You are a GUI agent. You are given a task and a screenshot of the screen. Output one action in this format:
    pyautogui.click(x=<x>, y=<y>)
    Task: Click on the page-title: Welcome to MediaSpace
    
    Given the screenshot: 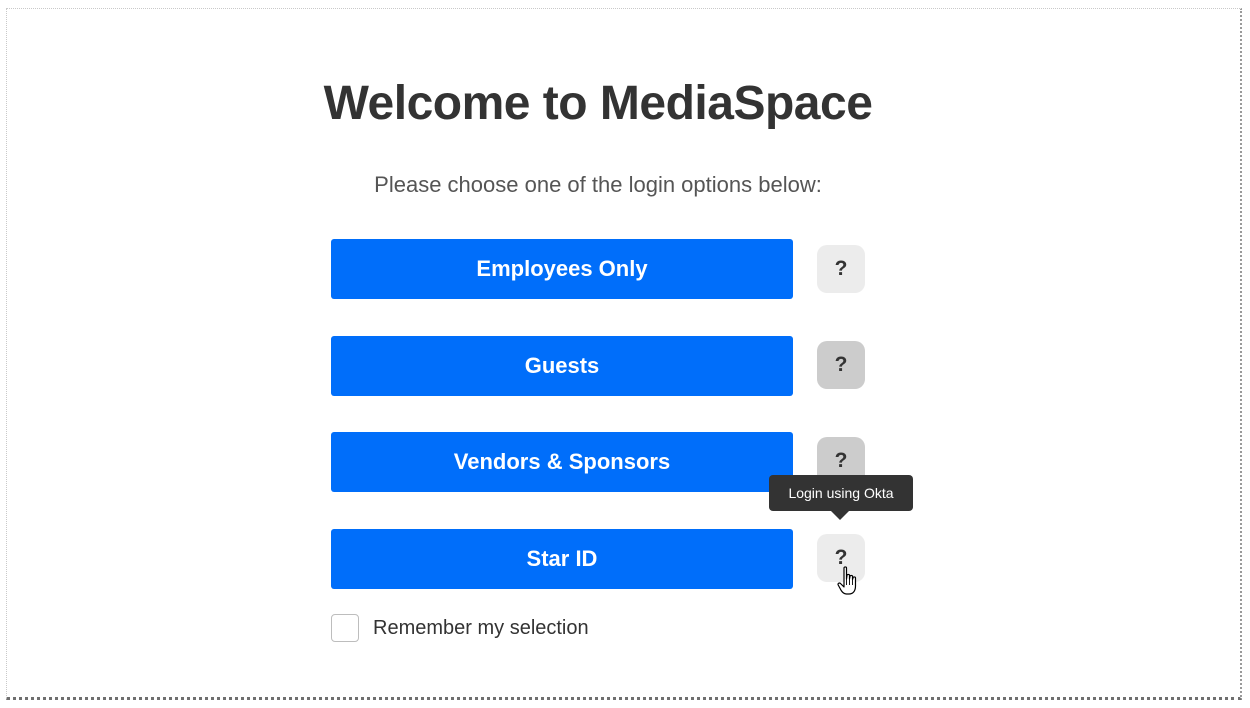 What is the action you would take?
    pyautogui.click(x=598, y=103)
    